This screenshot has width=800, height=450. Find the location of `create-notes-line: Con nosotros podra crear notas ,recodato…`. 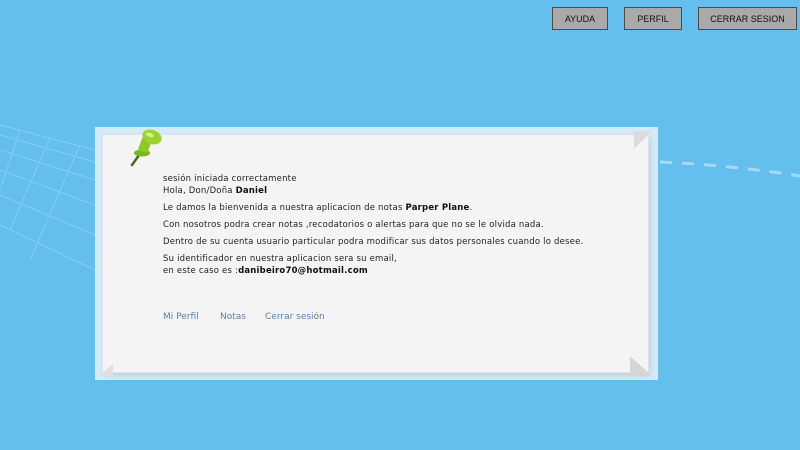

create-notes-line: Con nosotros podra crear notas ,recodato… is located at coordinates (353, 225).